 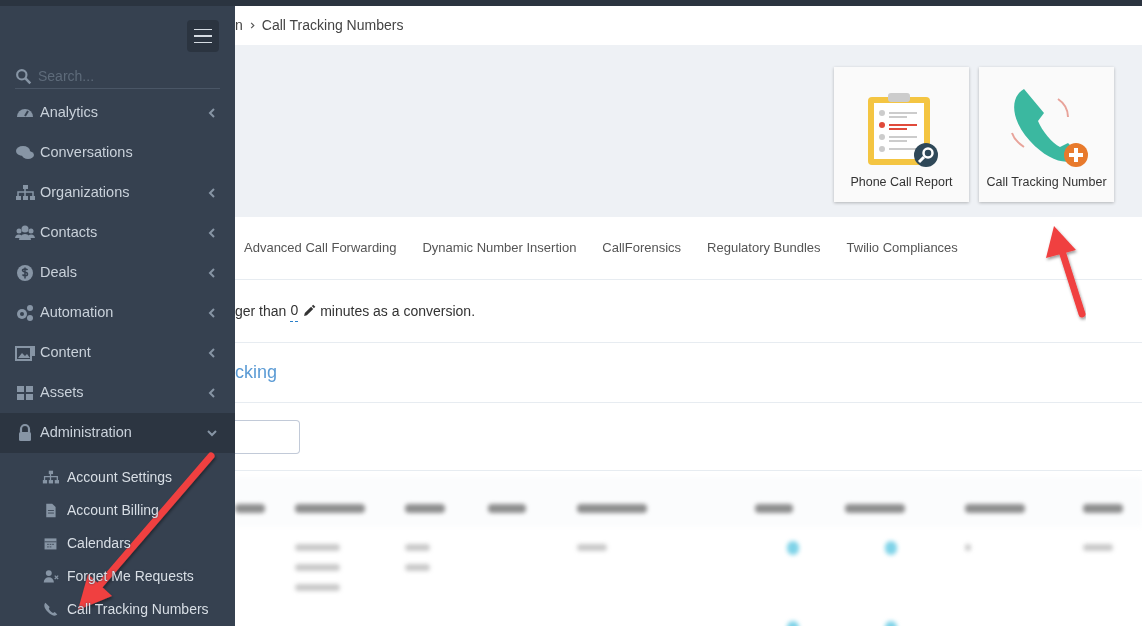 What do you see at coordinates (117, 273) in the screenshot?
I see `sidebar-item: Deals` at bounding box center [117, 273].